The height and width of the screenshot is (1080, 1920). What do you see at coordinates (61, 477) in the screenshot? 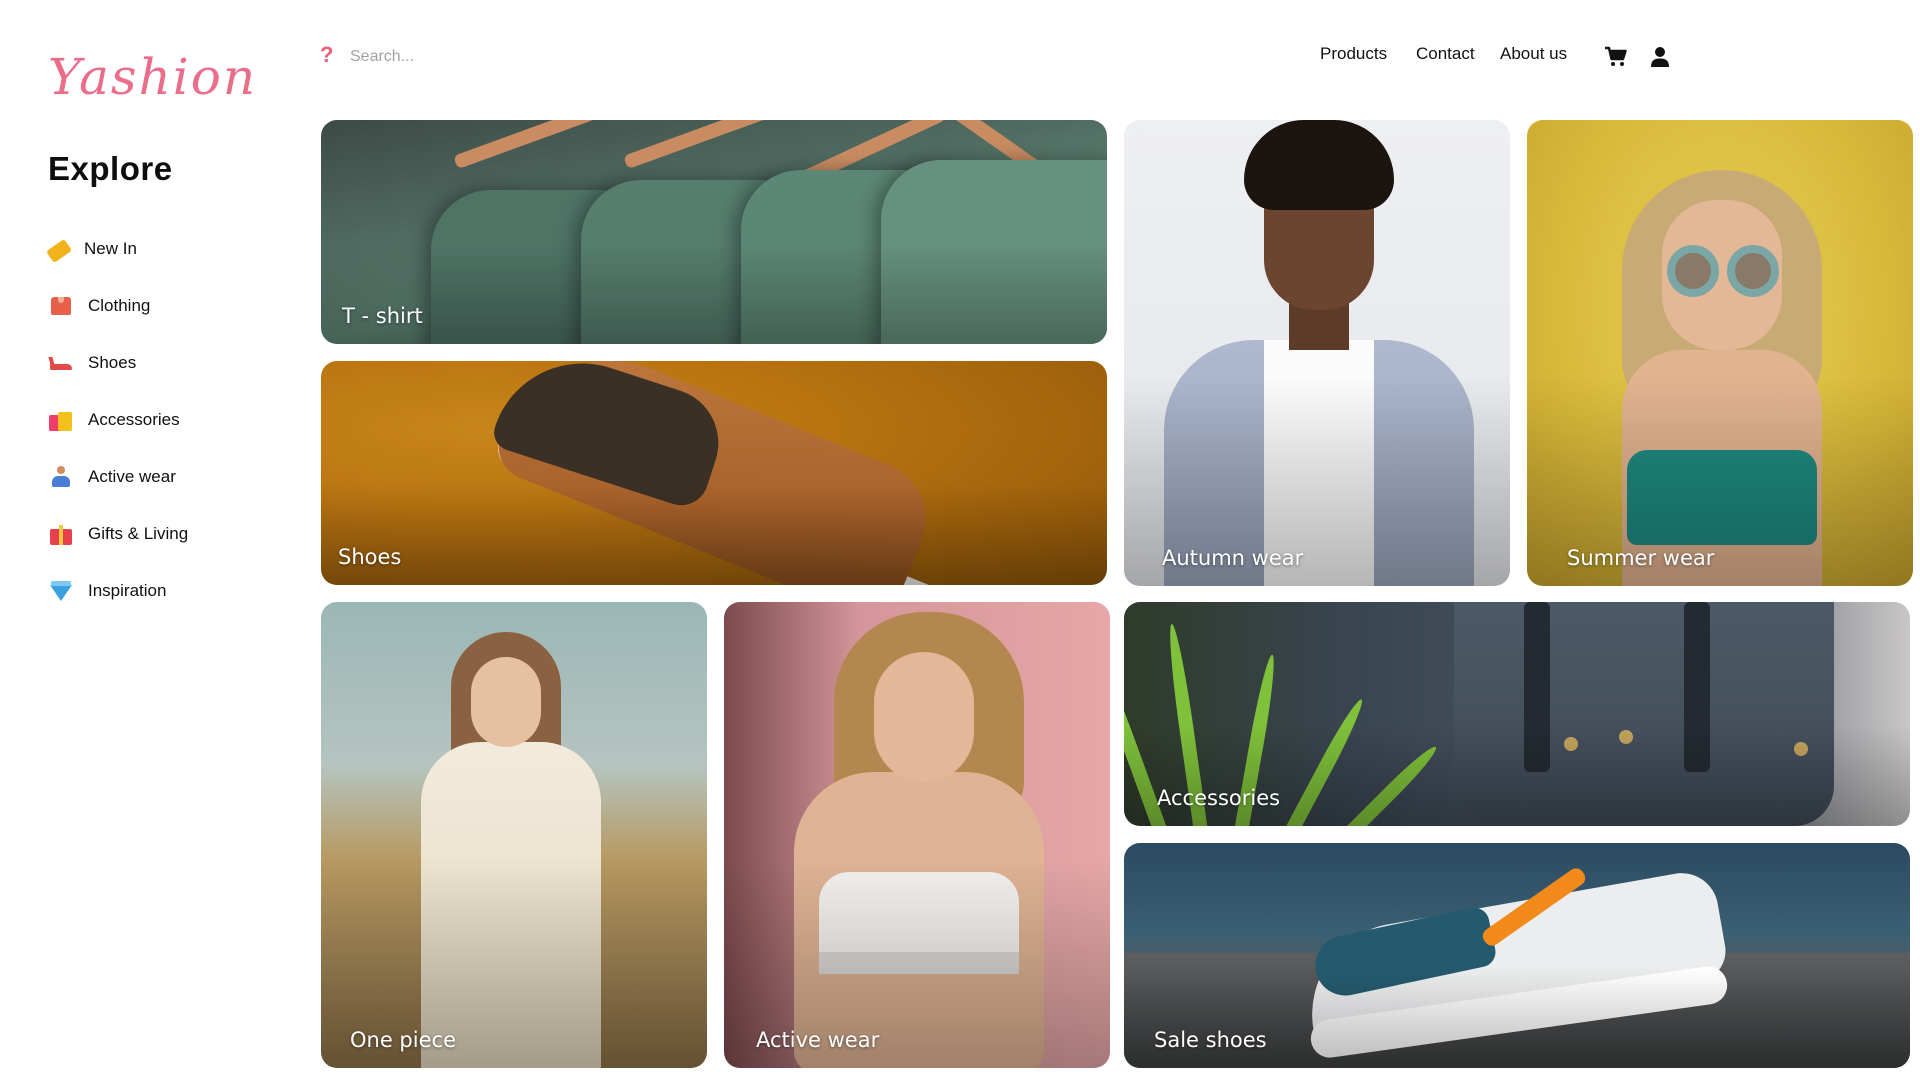
I see `yoga-person-icon` at bounding box center [61, 477].